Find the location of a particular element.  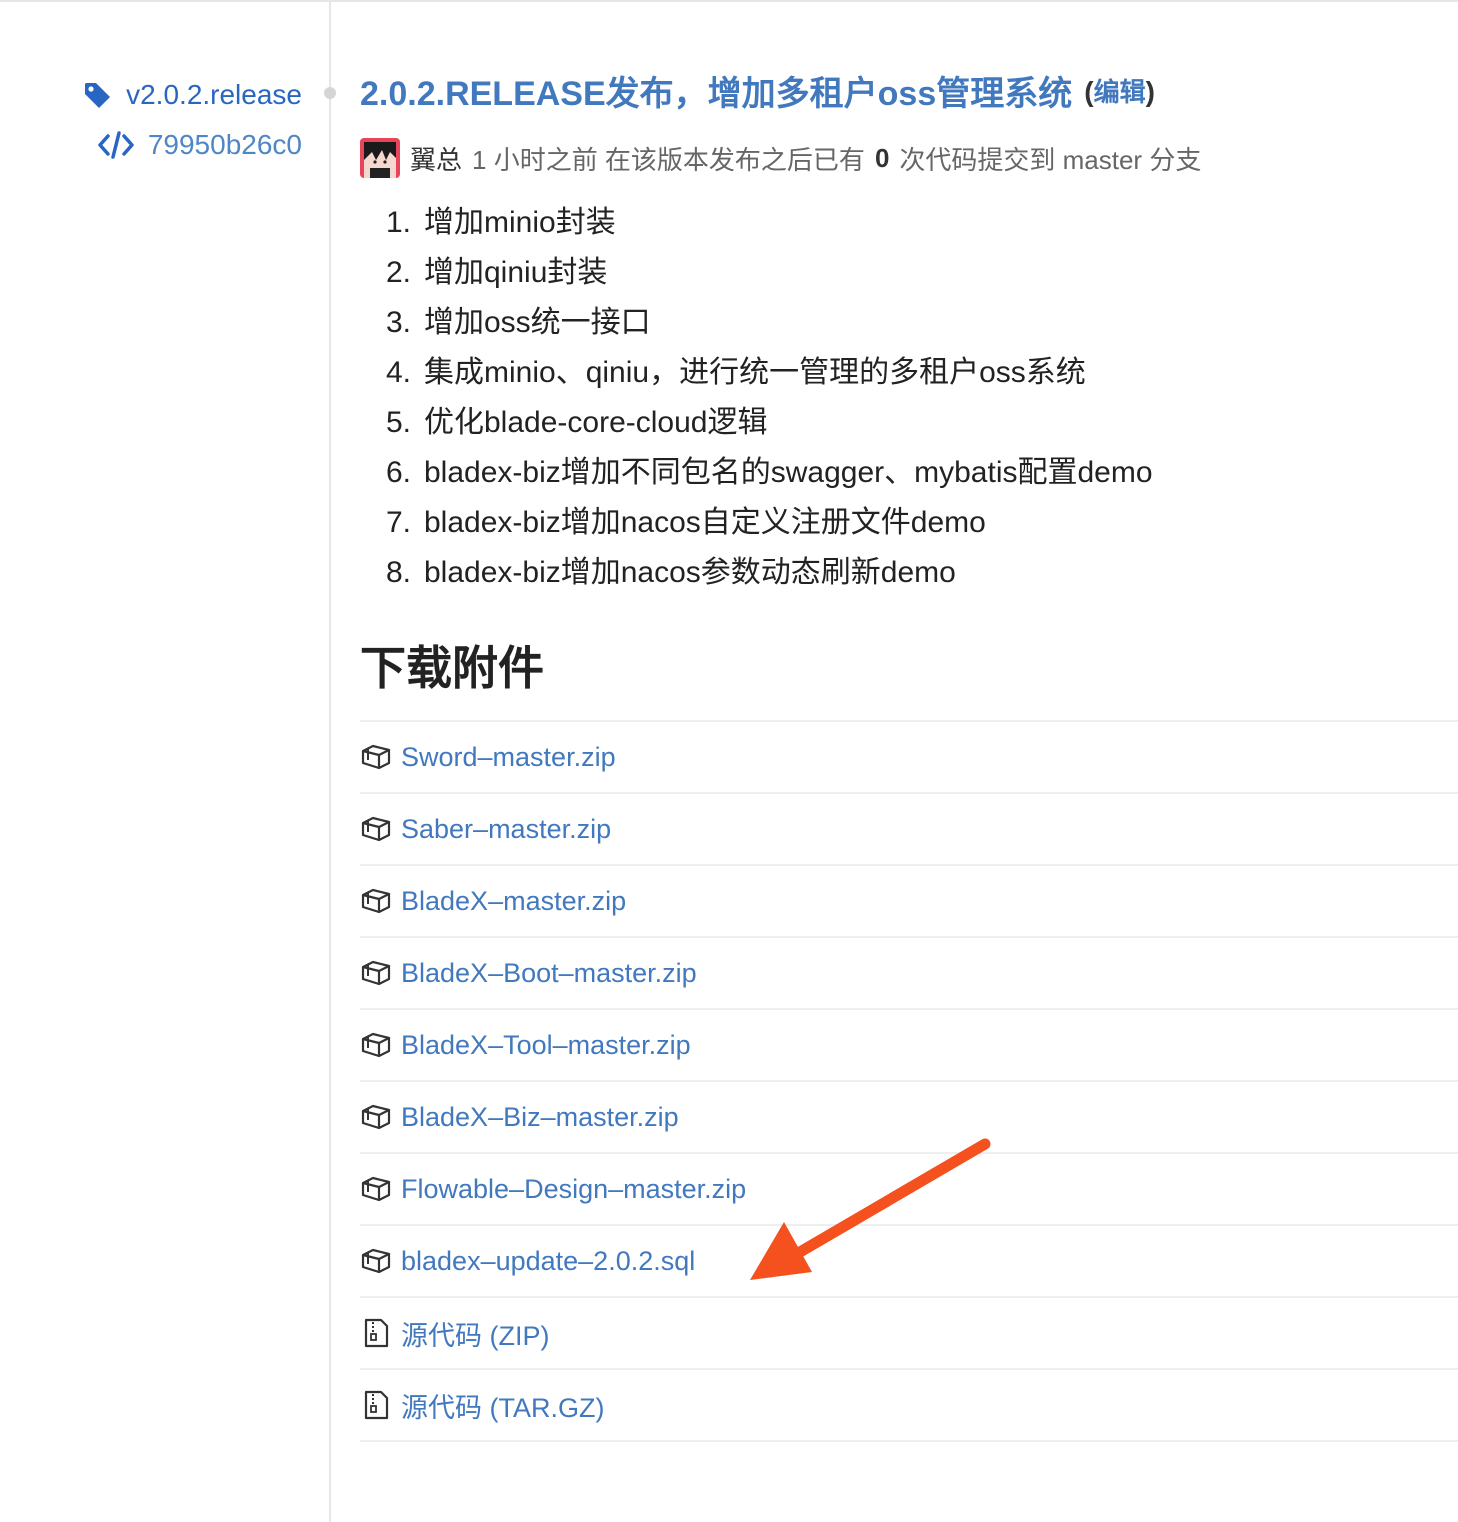

note-item: 4. 集成minio、qiniu，进行统一管理的多租户oss系统 is located at coordinates (922, 373).